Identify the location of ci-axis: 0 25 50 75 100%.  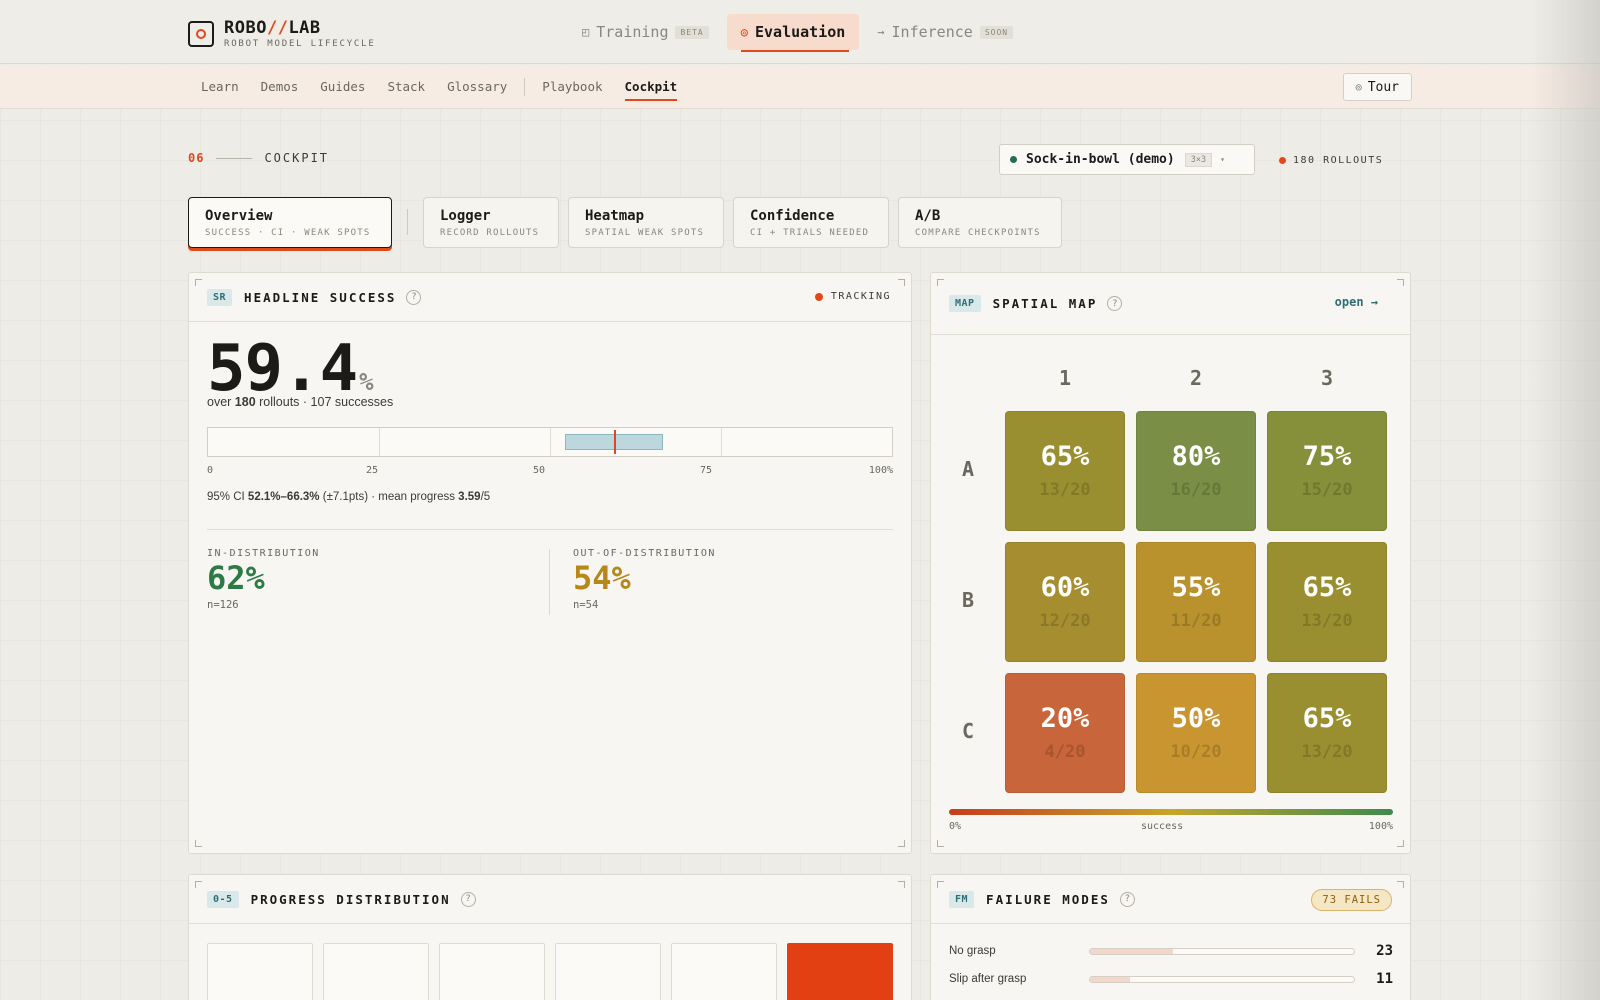
(550, 472).